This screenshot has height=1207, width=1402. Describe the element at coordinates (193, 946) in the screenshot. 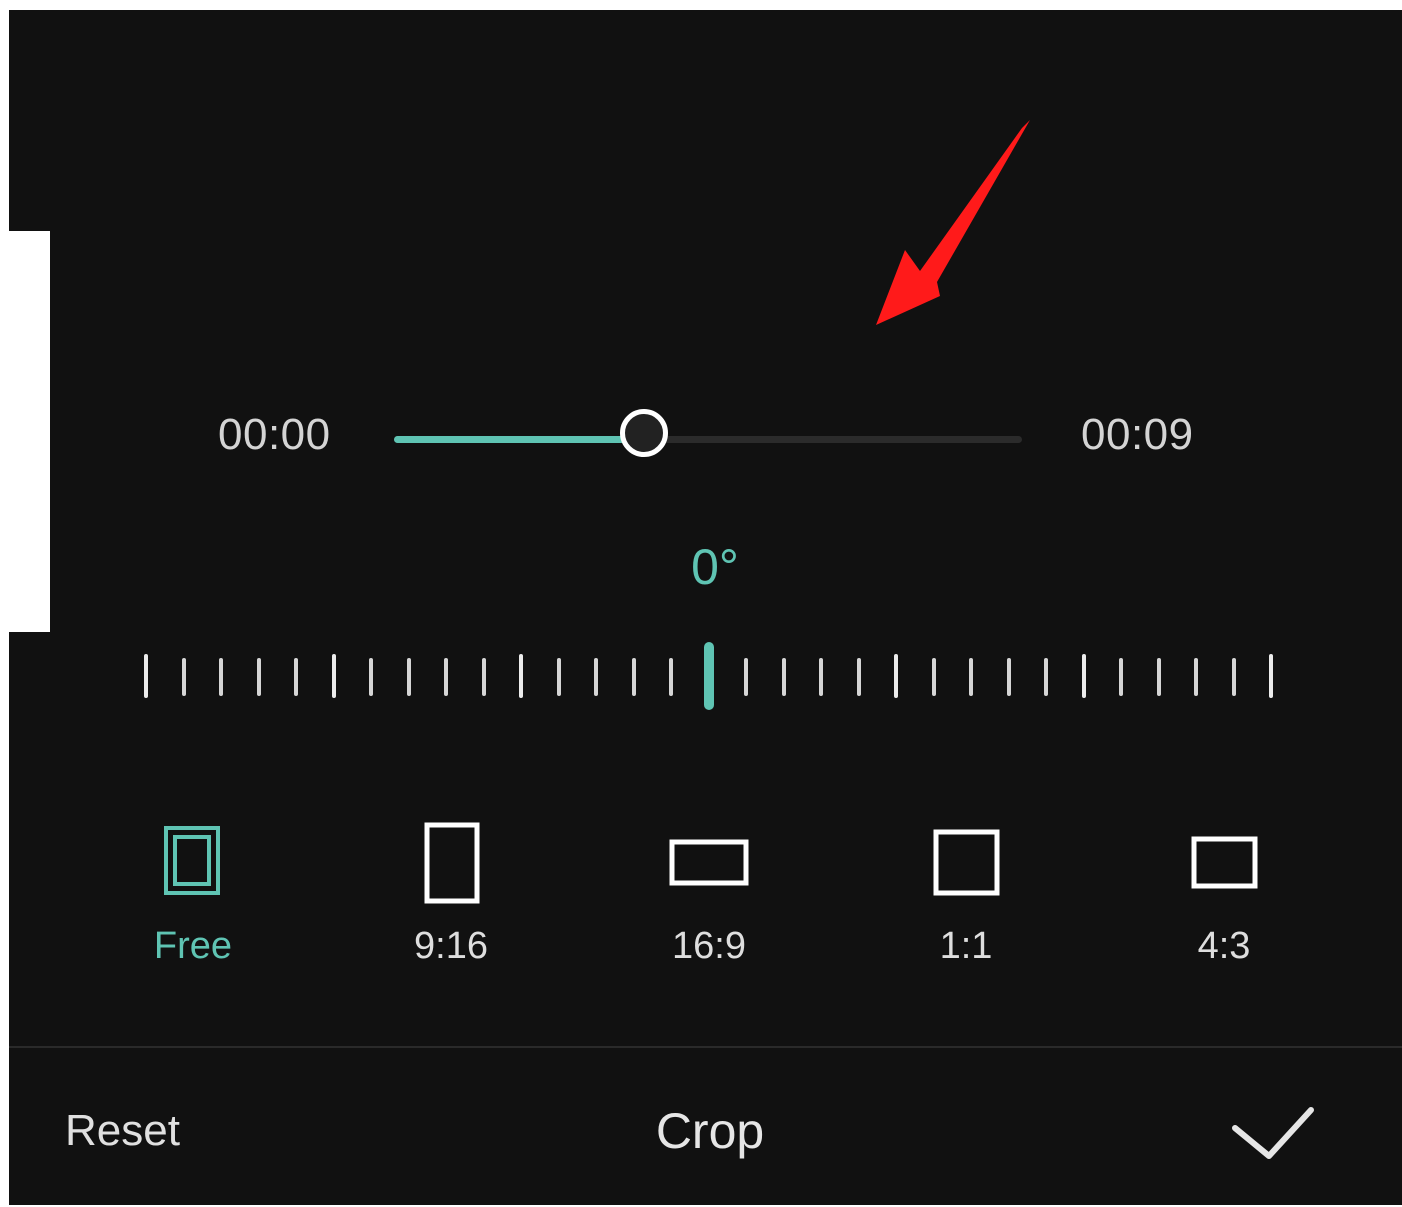

I see `ratio-label-free: Free` at that location.